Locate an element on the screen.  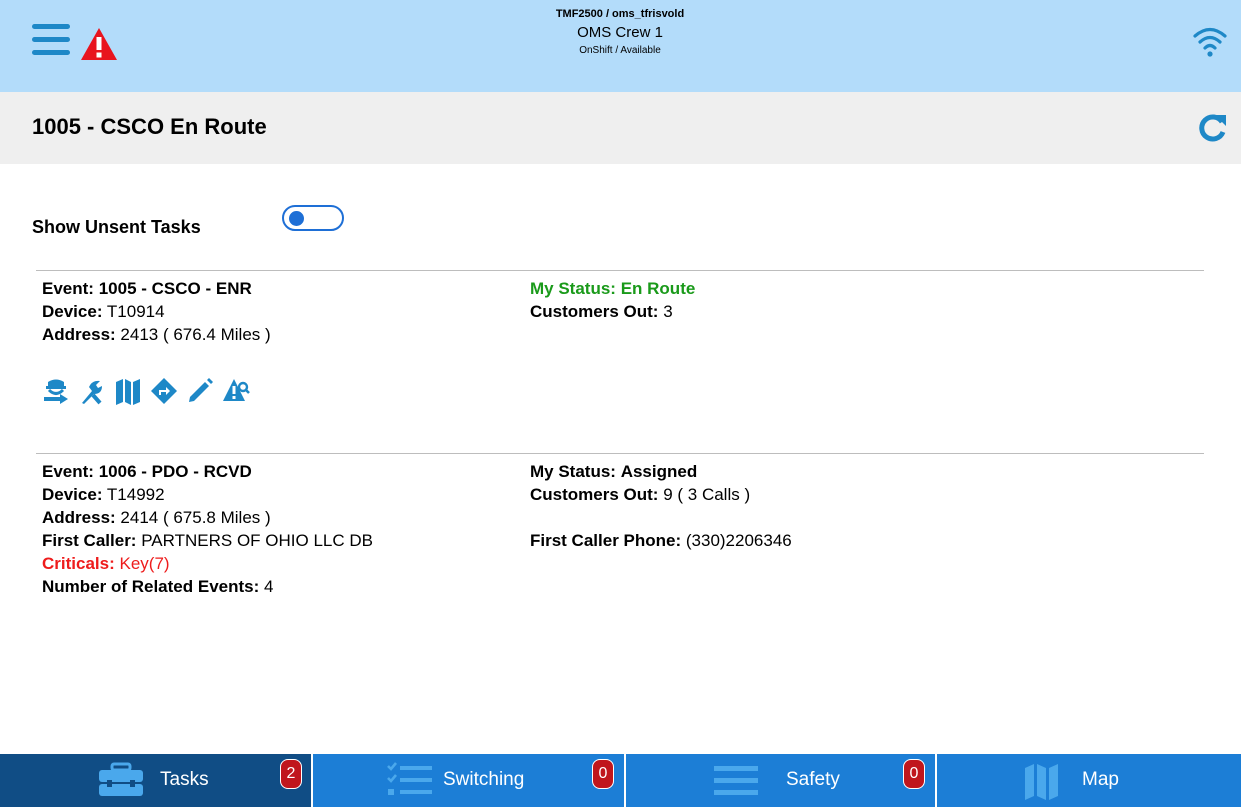
crew-name: OMS Crew 1 is located at coordinates (620, 33).